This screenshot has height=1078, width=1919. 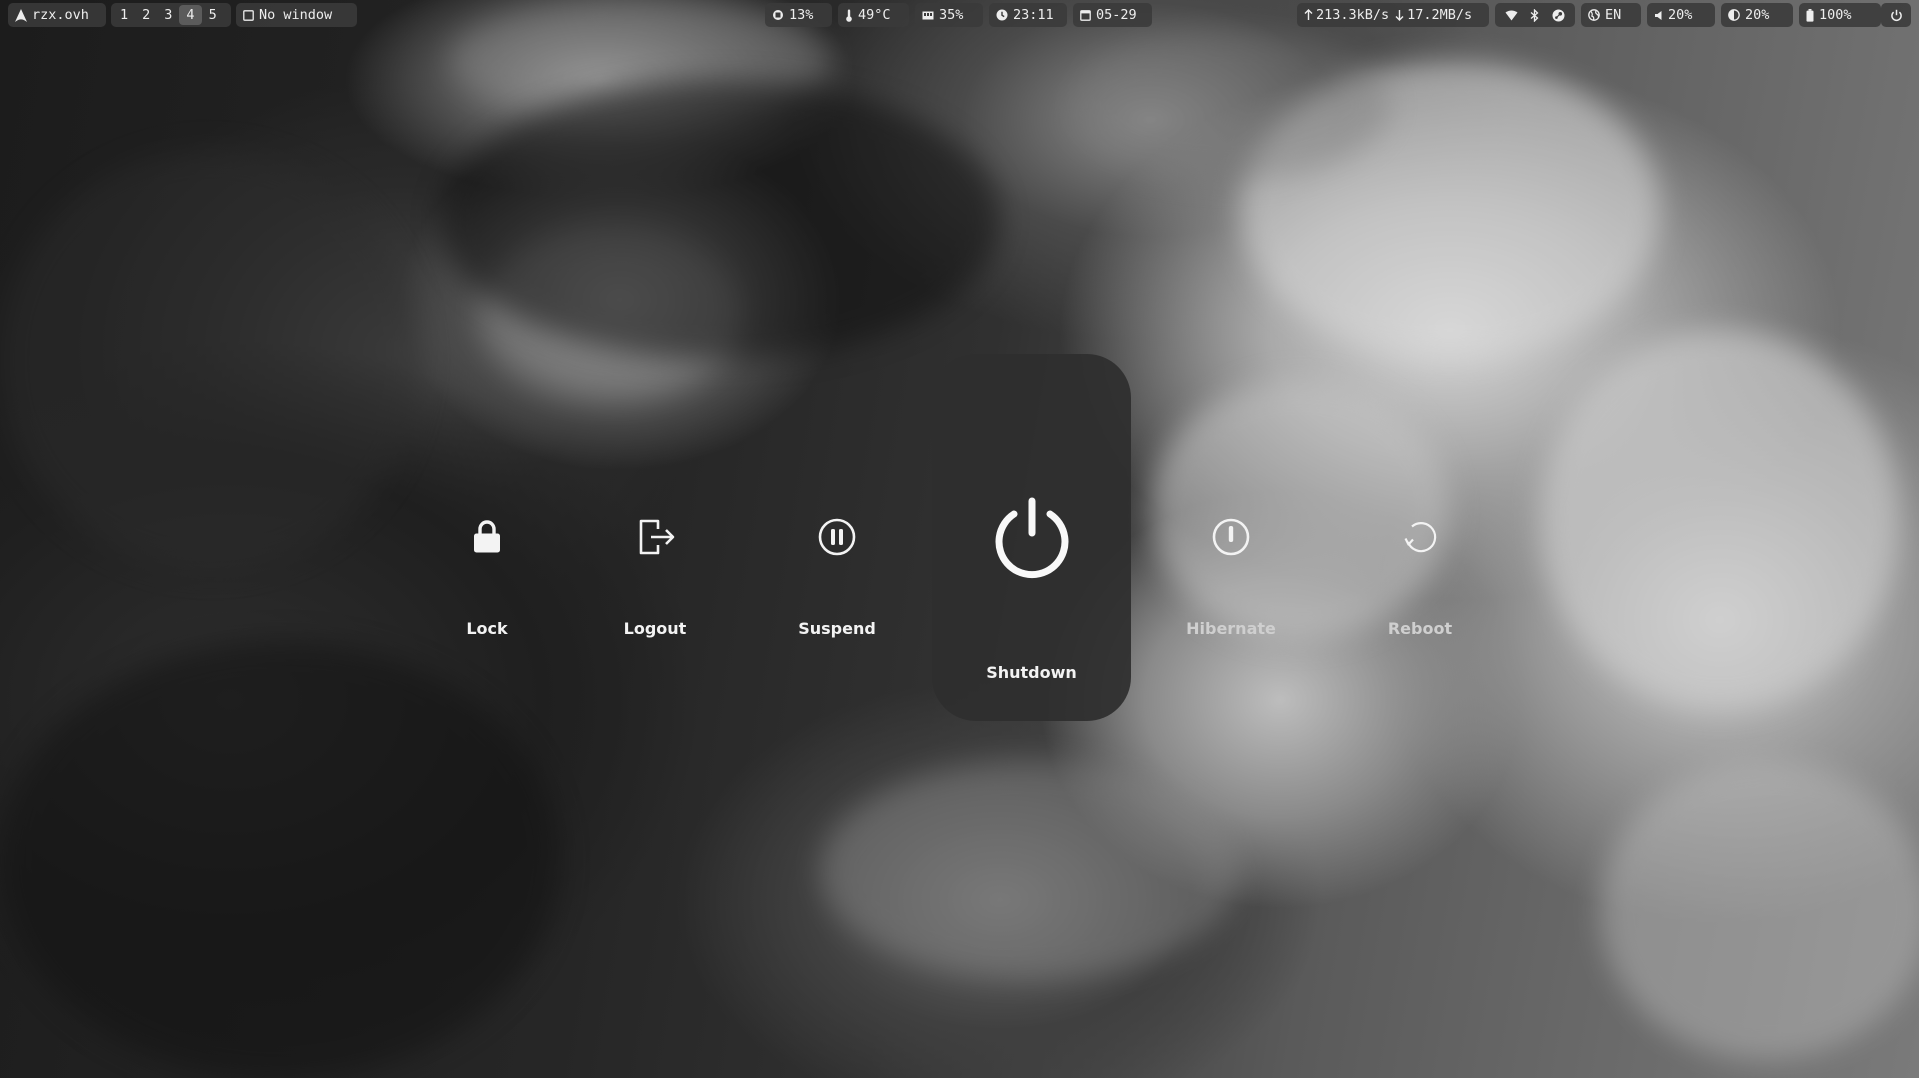 I want to click on brightness-value: 20%, so click(x=1757, y=15).